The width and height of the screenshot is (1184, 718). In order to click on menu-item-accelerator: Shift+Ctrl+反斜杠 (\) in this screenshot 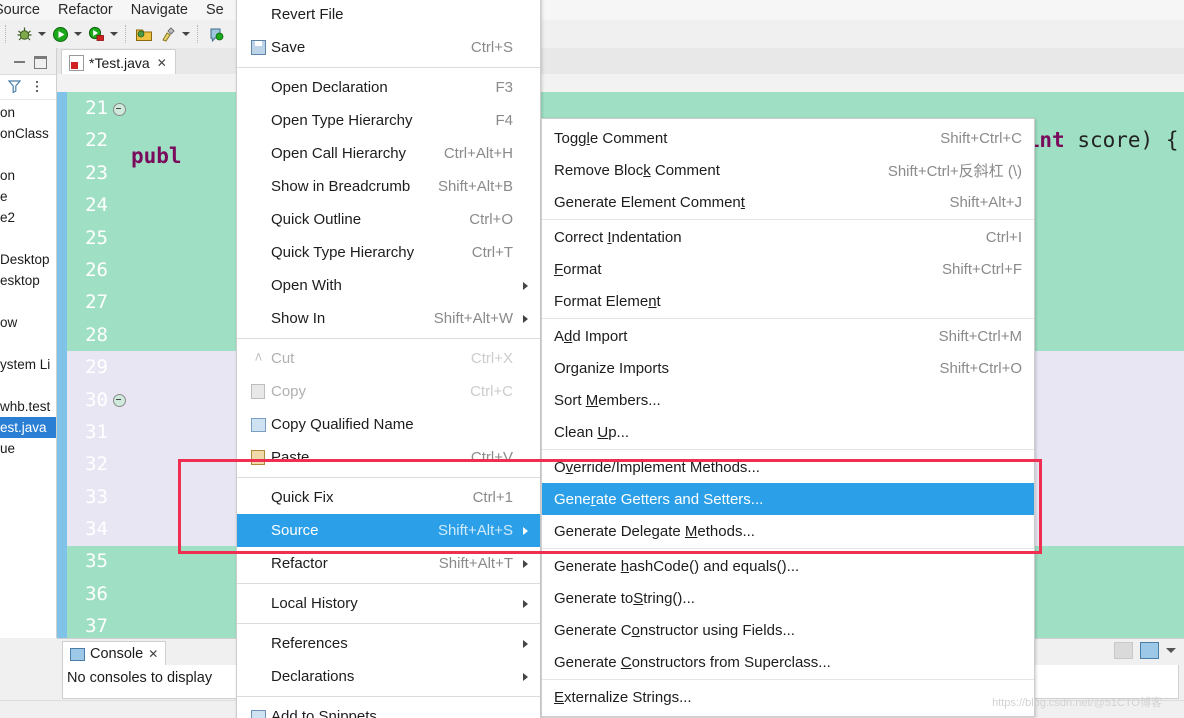, I will do `click(954, 171)`.